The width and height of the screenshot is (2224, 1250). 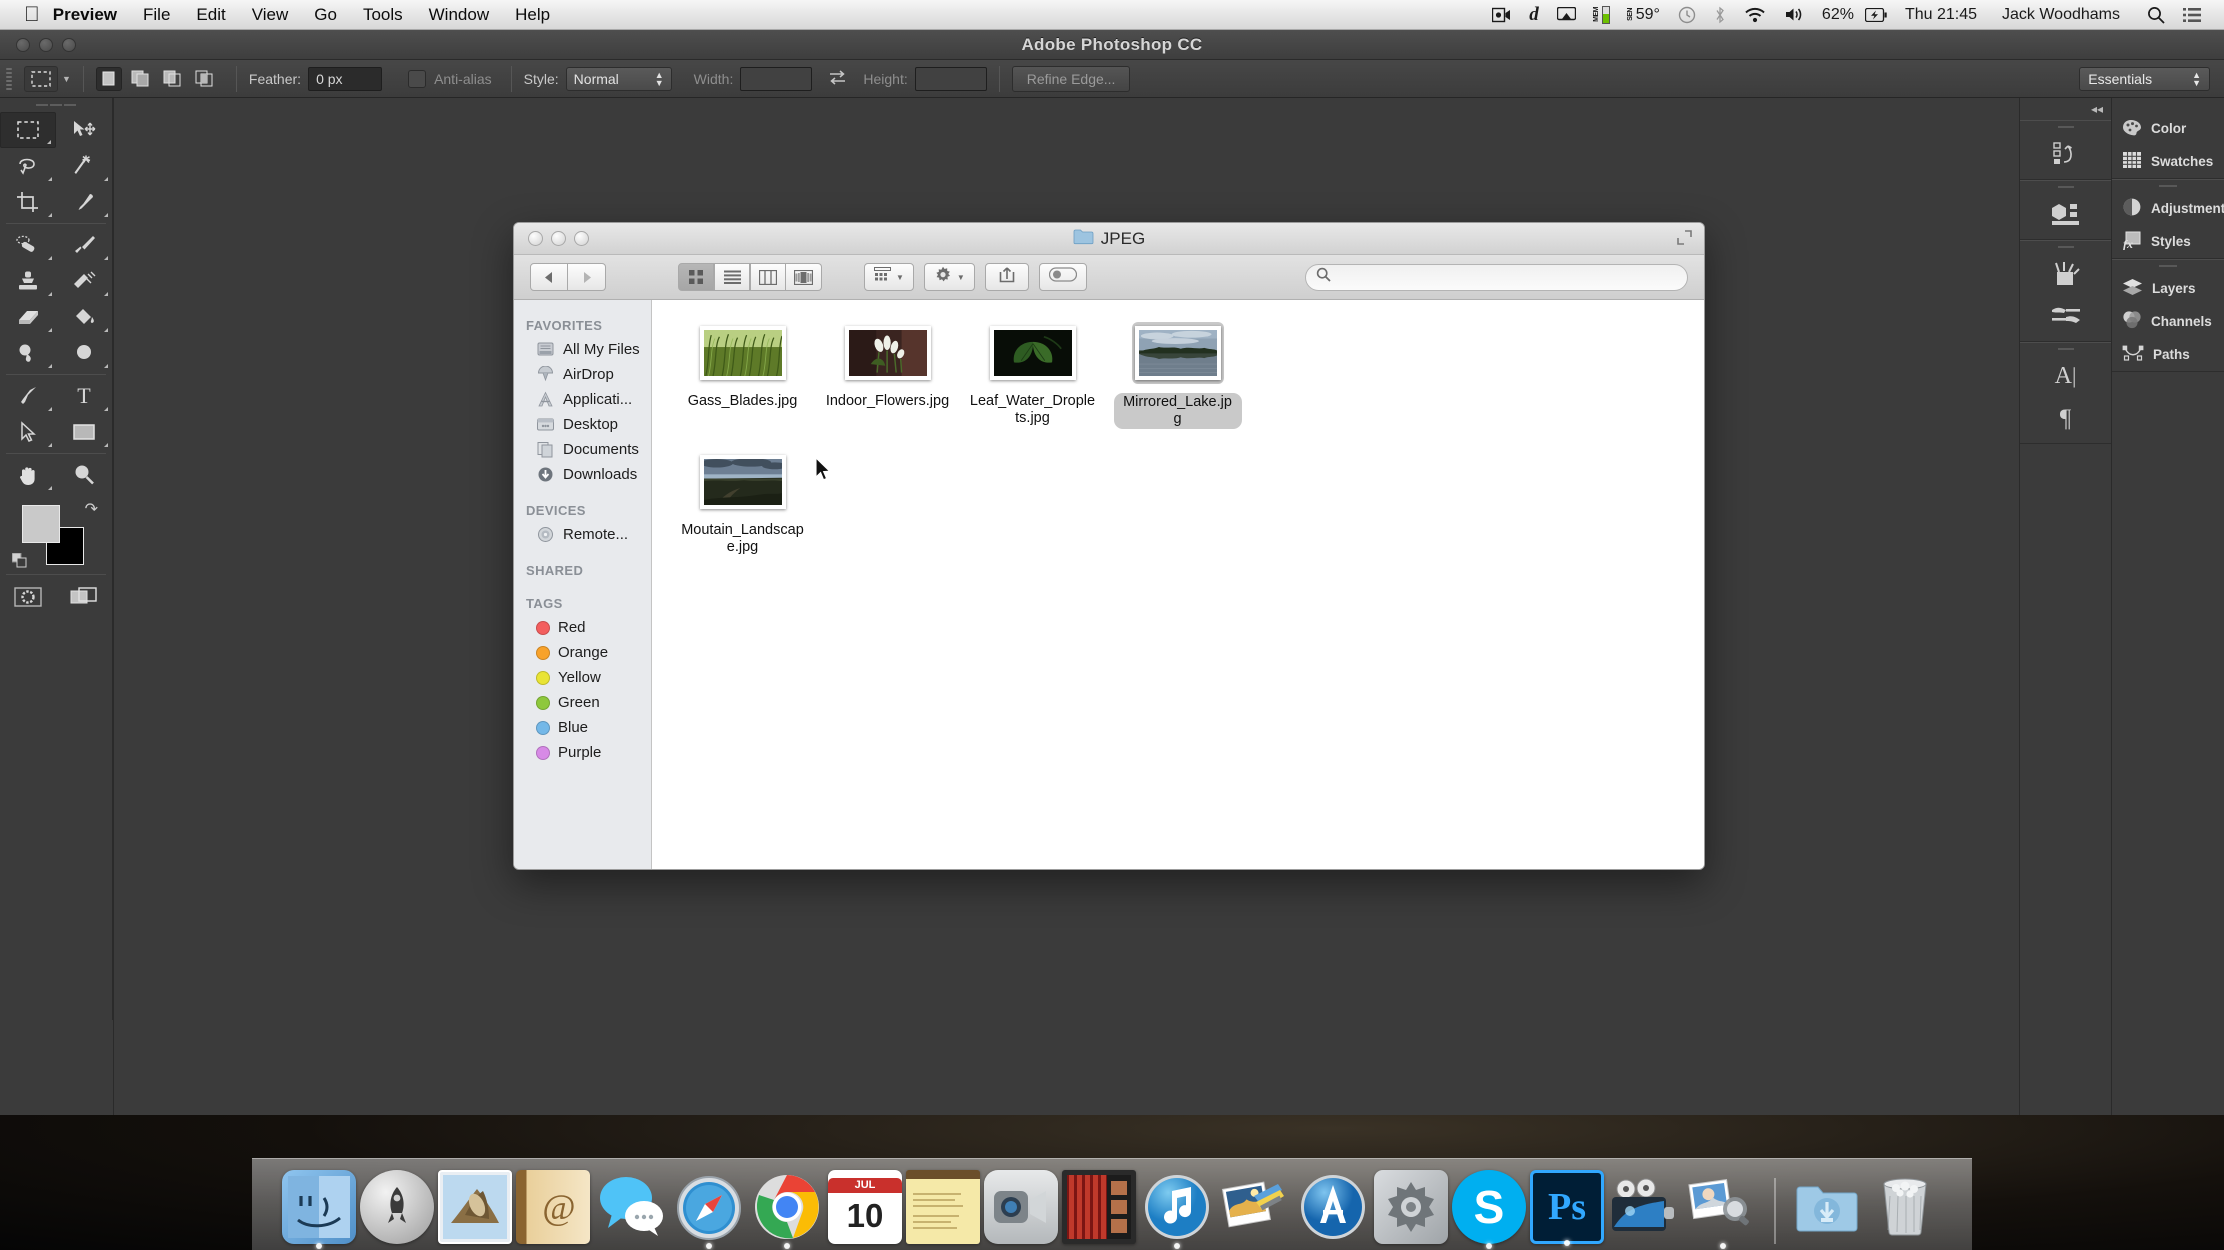 I want to click on swap-dimensions-icon, so click(x=837, y=79).